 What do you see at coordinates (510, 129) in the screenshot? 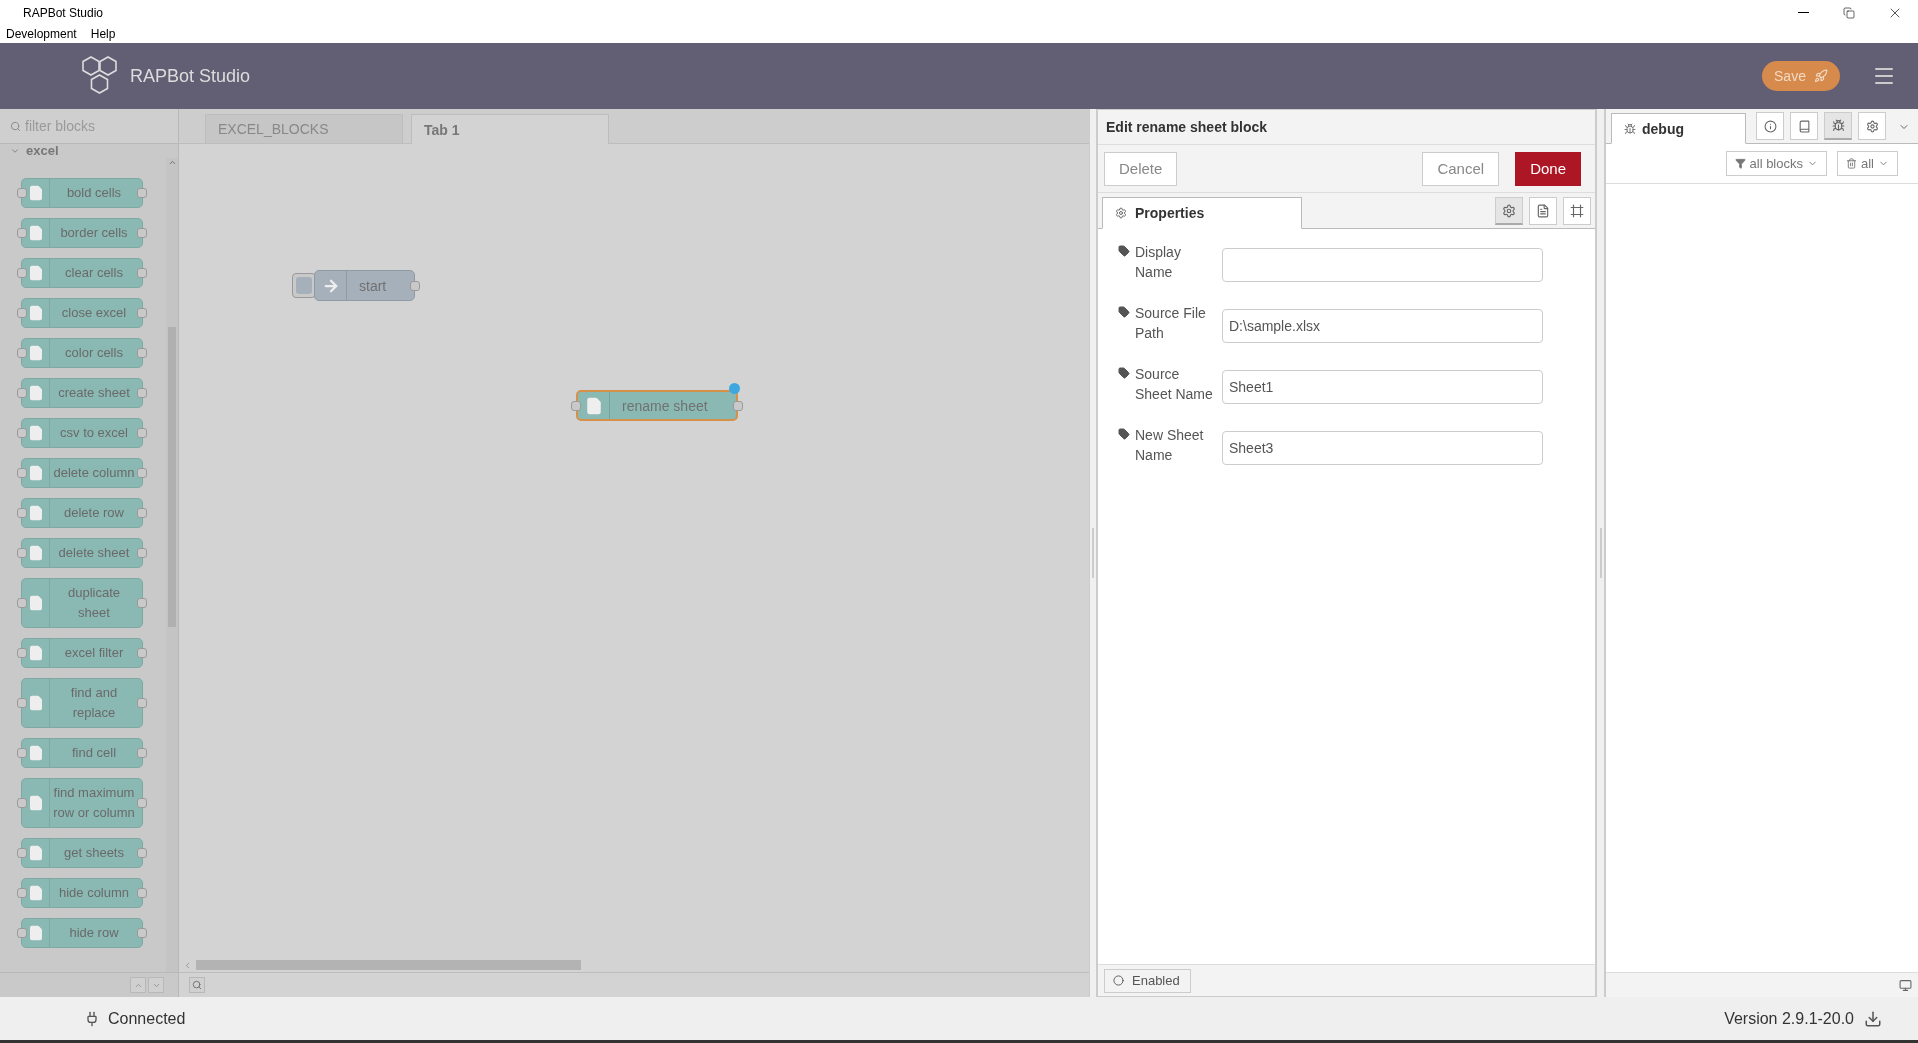
I see `workspace-tab: Tab 1` at bounding box center [510, 129].